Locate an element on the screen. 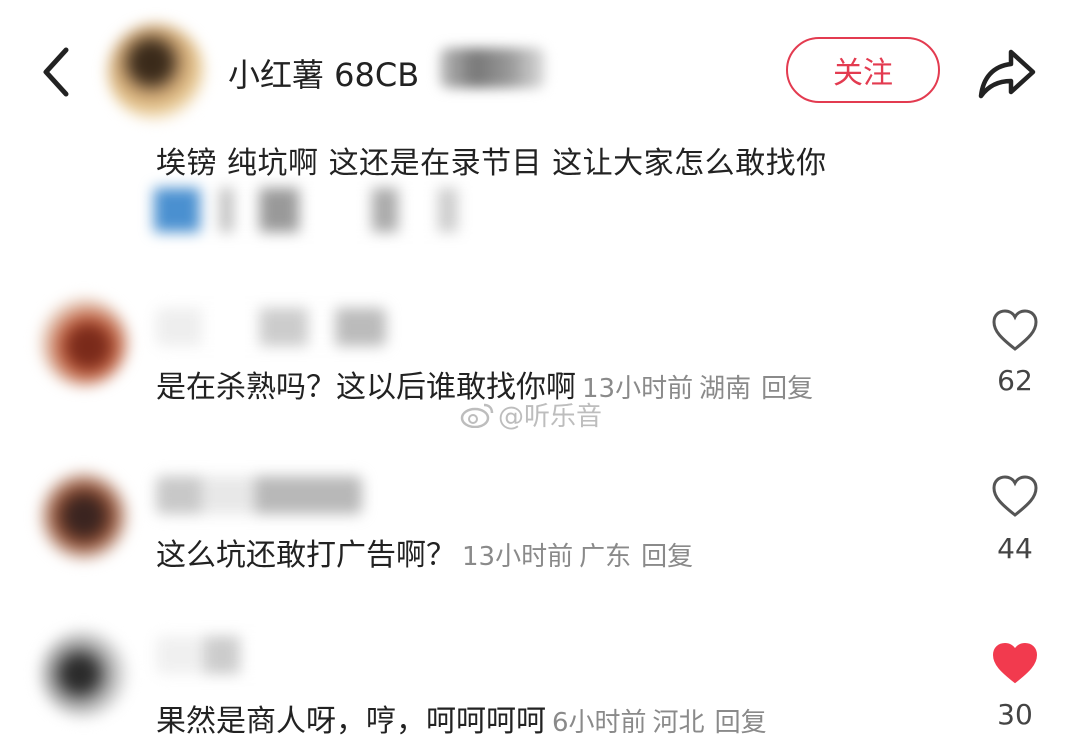 The image size is (1080, 741). back-button is located at coordinates (58, 72).